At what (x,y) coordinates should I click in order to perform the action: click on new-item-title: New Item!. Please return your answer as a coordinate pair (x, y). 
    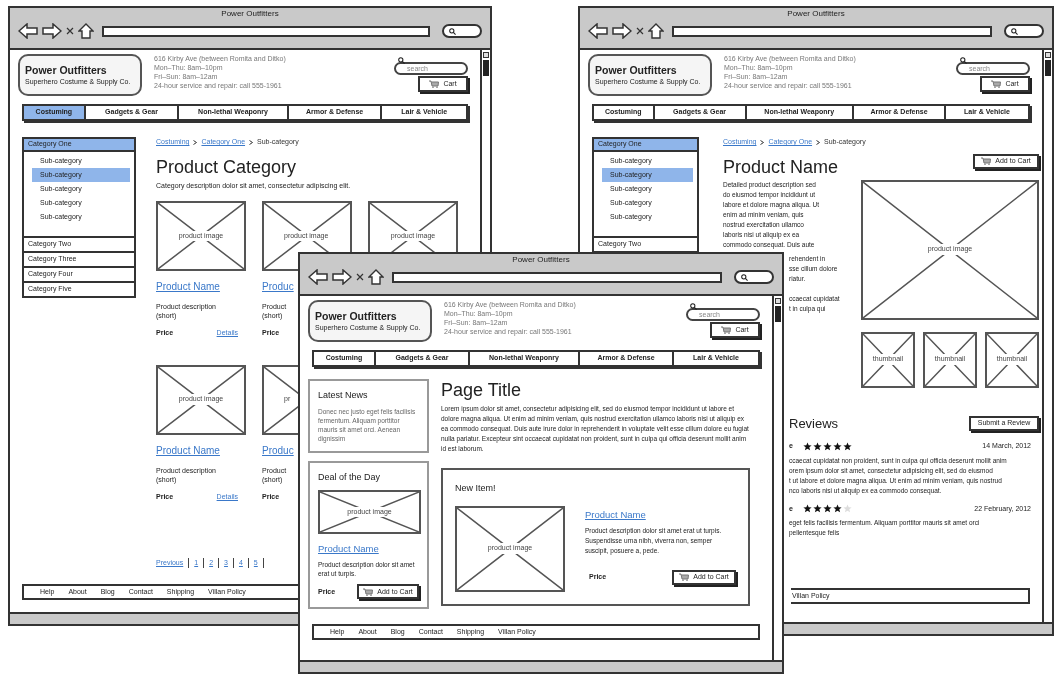
    Looking at the image, I should click on (476, 488).